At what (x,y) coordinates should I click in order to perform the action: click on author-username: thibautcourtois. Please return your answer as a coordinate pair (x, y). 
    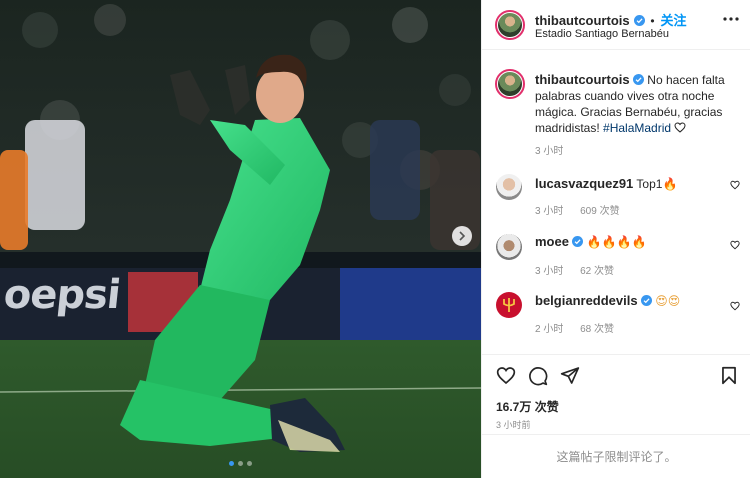
    Looking at the image, I should click on (582, 20).